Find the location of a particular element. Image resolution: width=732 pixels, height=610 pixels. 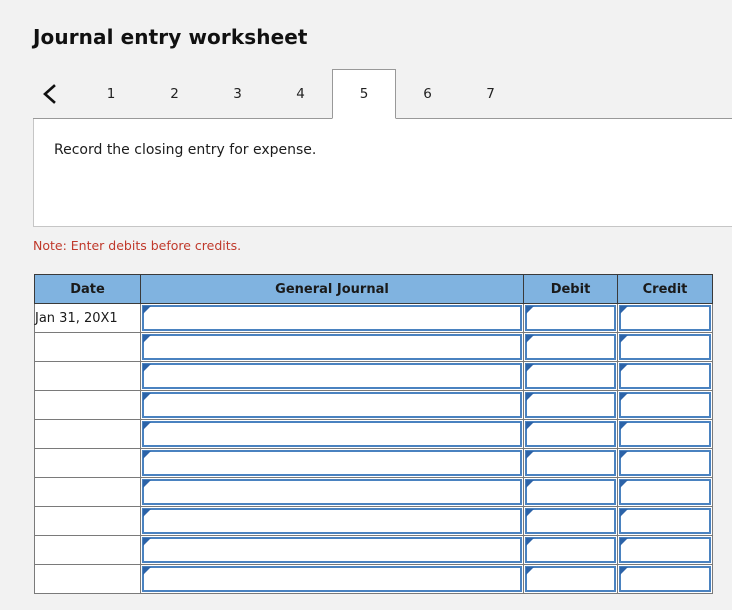

worksheet-tab-4: 4 is located at coordinates (300, 93).